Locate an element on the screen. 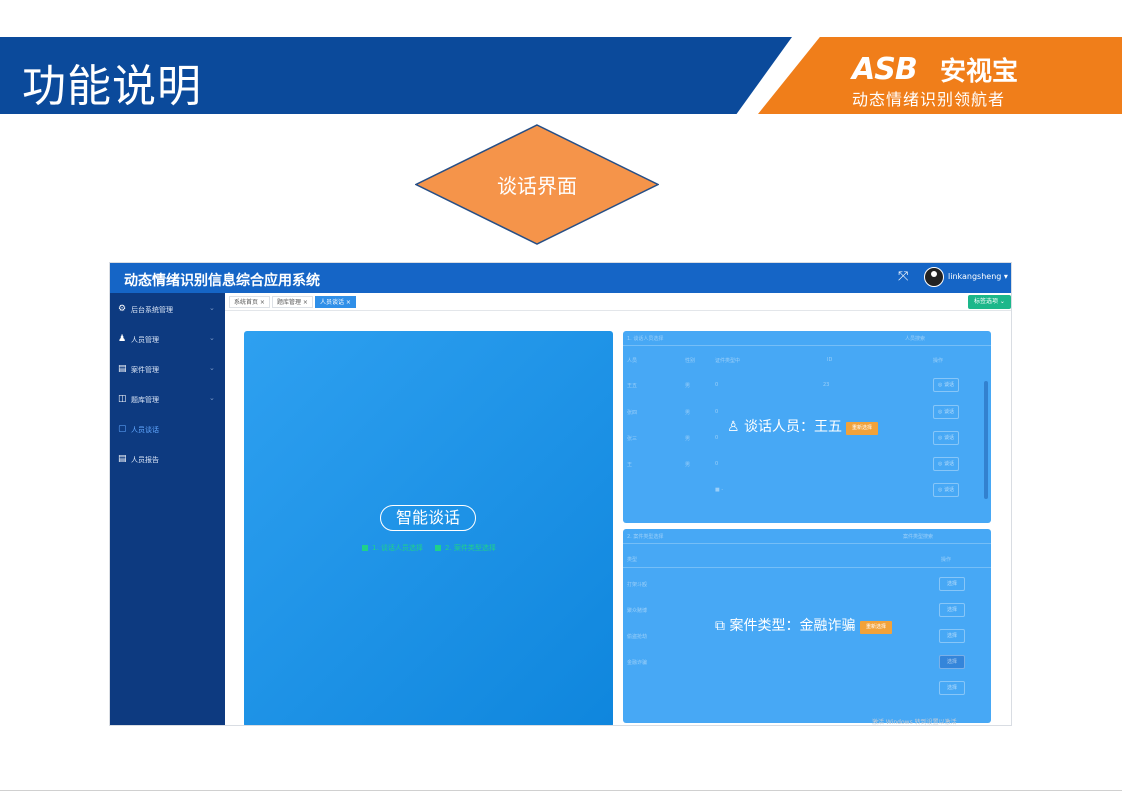  sidebar-item-cases: ▤ 案件管理 ⌄ is located at coordinates (167, 370).